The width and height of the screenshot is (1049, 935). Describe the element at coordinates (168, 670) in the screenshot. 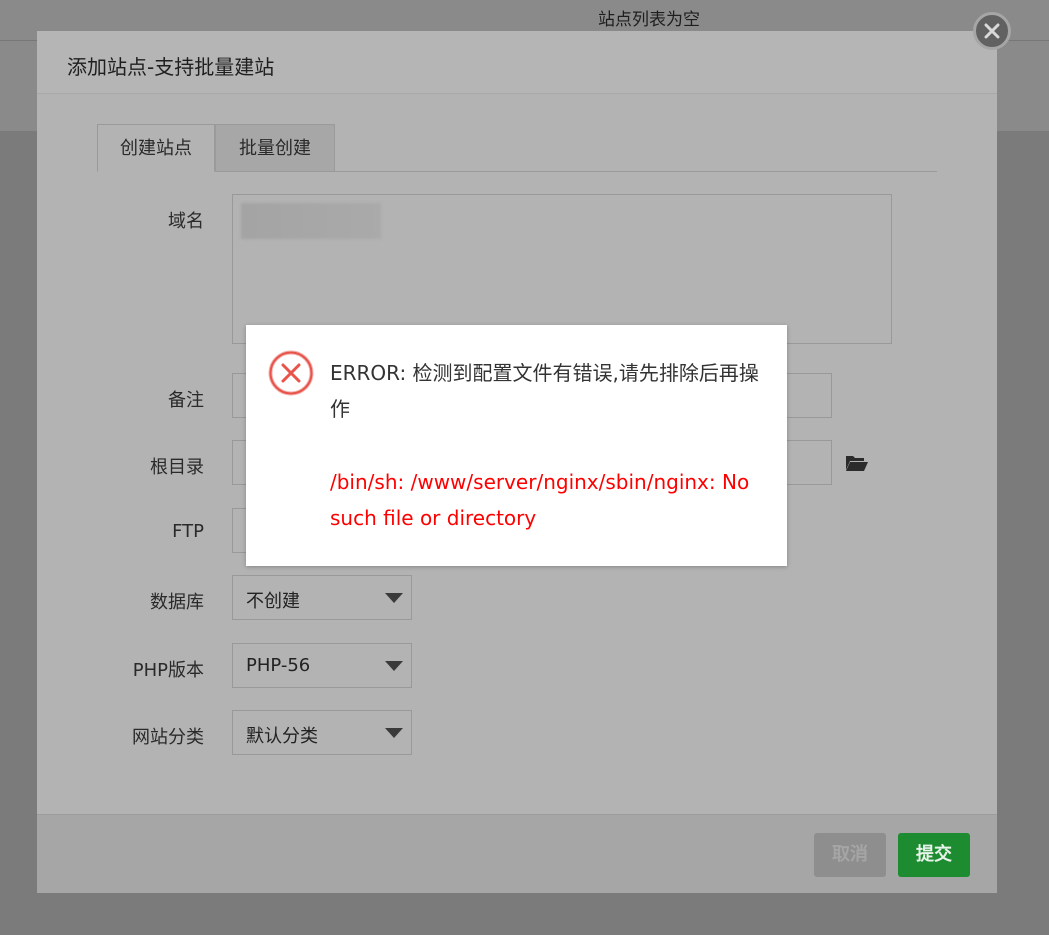

I see `php-version-label: PHP版本` at that location.